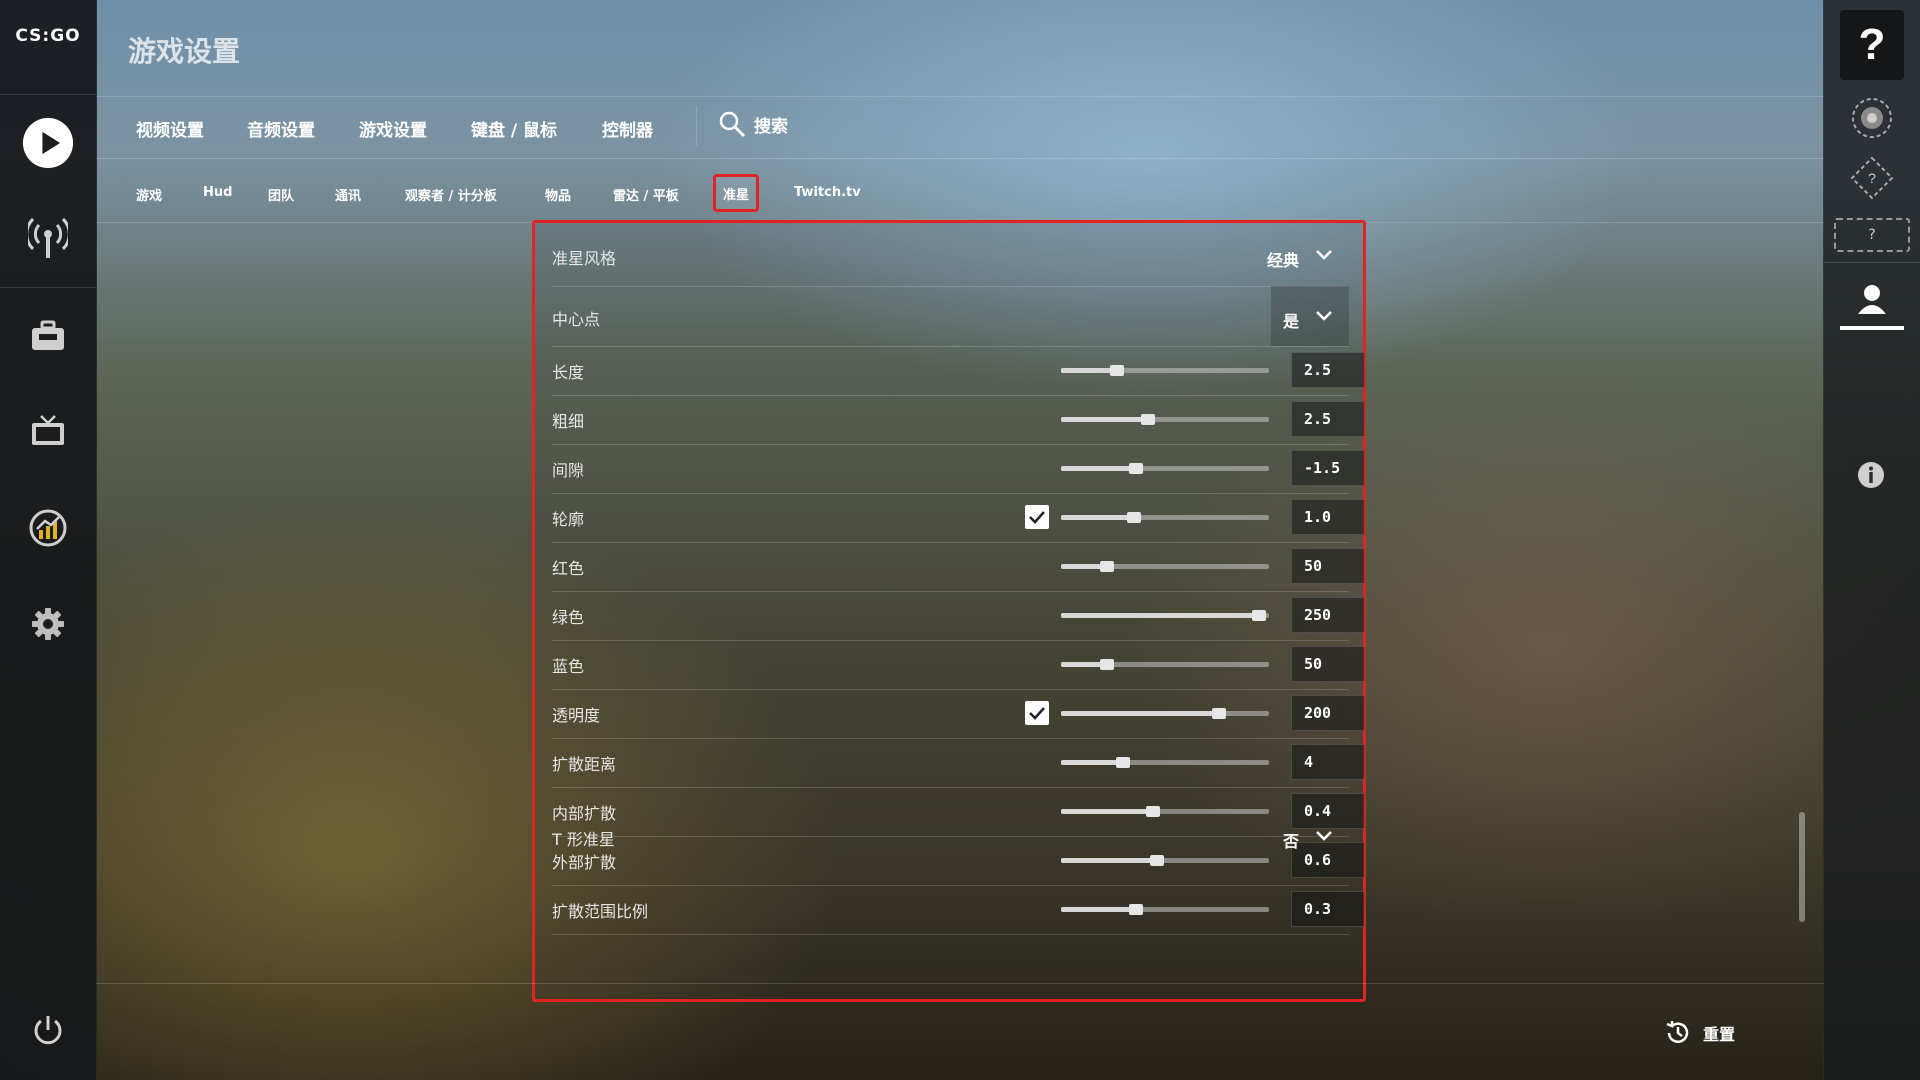  I want to click on gear-icon, so click(48, 624).